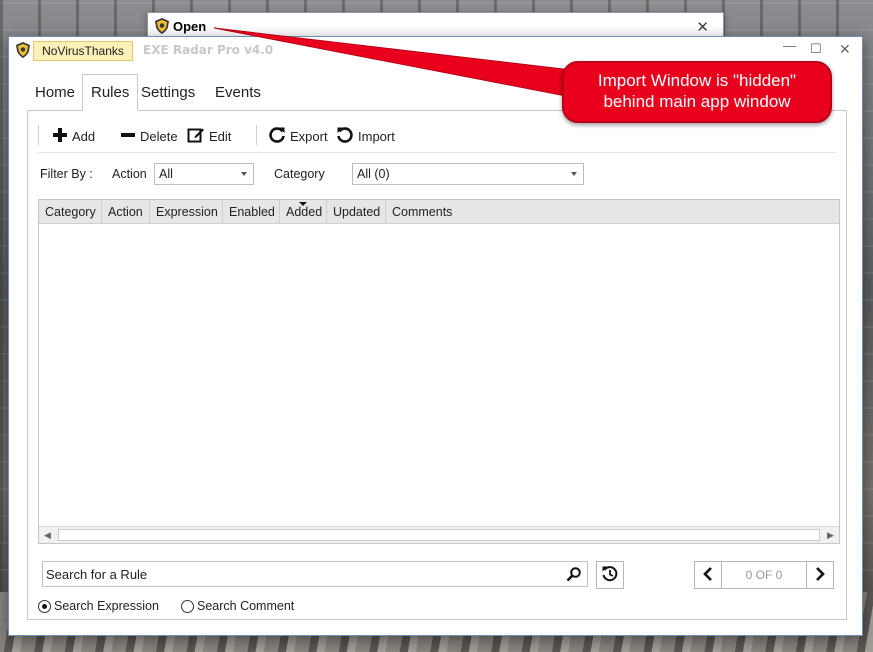 This screenshot has height=652, width=873. I want to click on scroll-right-icon: ▶, so click(830, 535).